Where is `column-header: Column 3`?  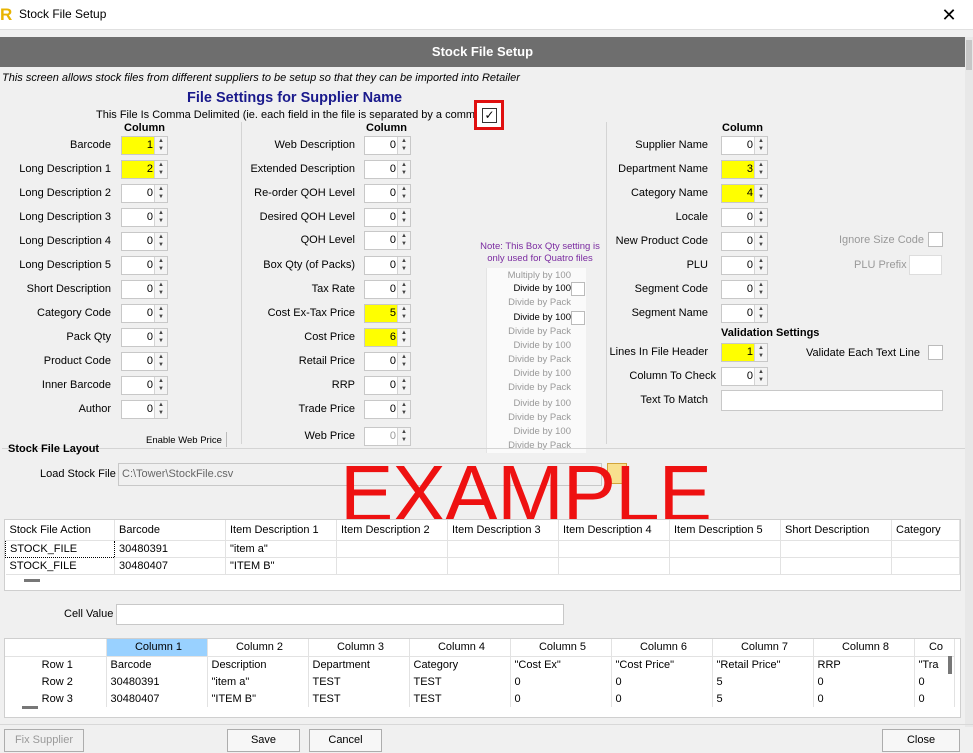
column-header: Column 3 is located at coordinates (359, 648).